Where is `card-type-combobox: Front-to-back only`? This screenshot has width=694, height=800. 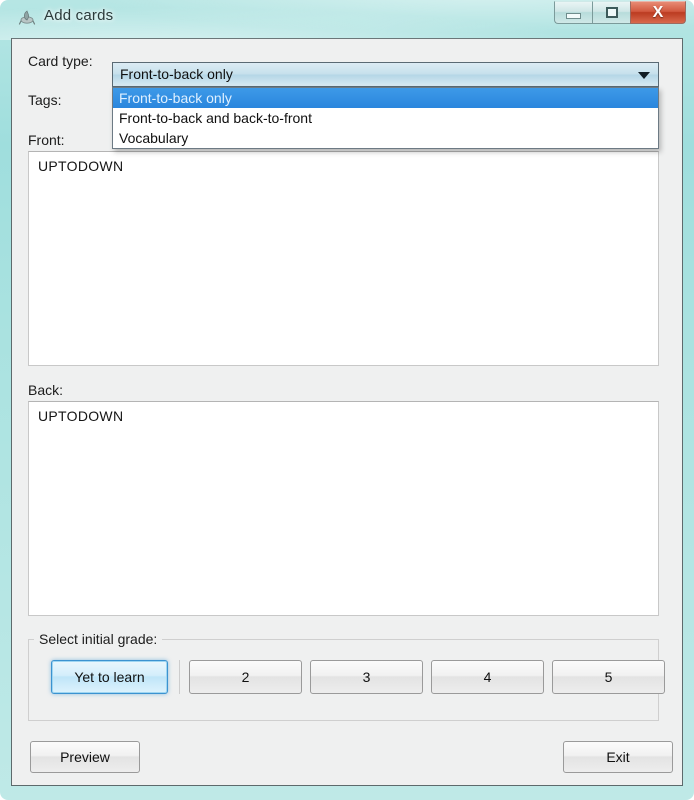 card-type-combobox: Front-to-back only is located at coordinates (385, 74).